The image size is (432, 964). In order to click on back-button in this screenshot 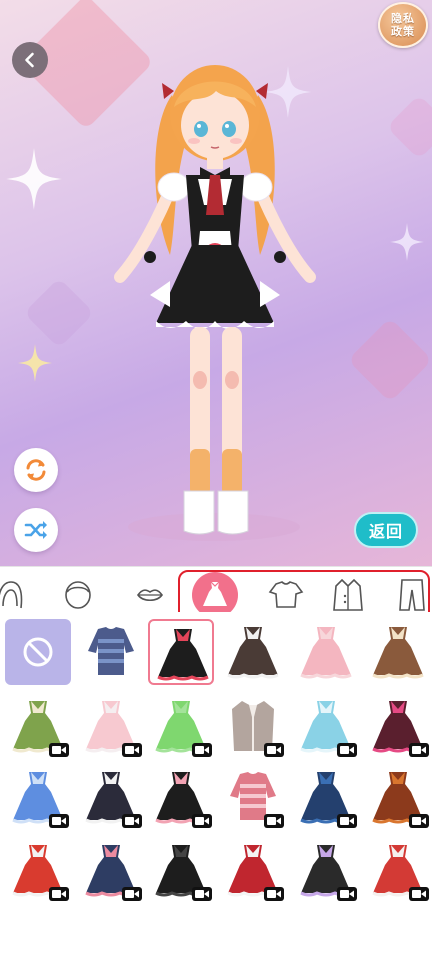, I will do `click(30, 60)`.